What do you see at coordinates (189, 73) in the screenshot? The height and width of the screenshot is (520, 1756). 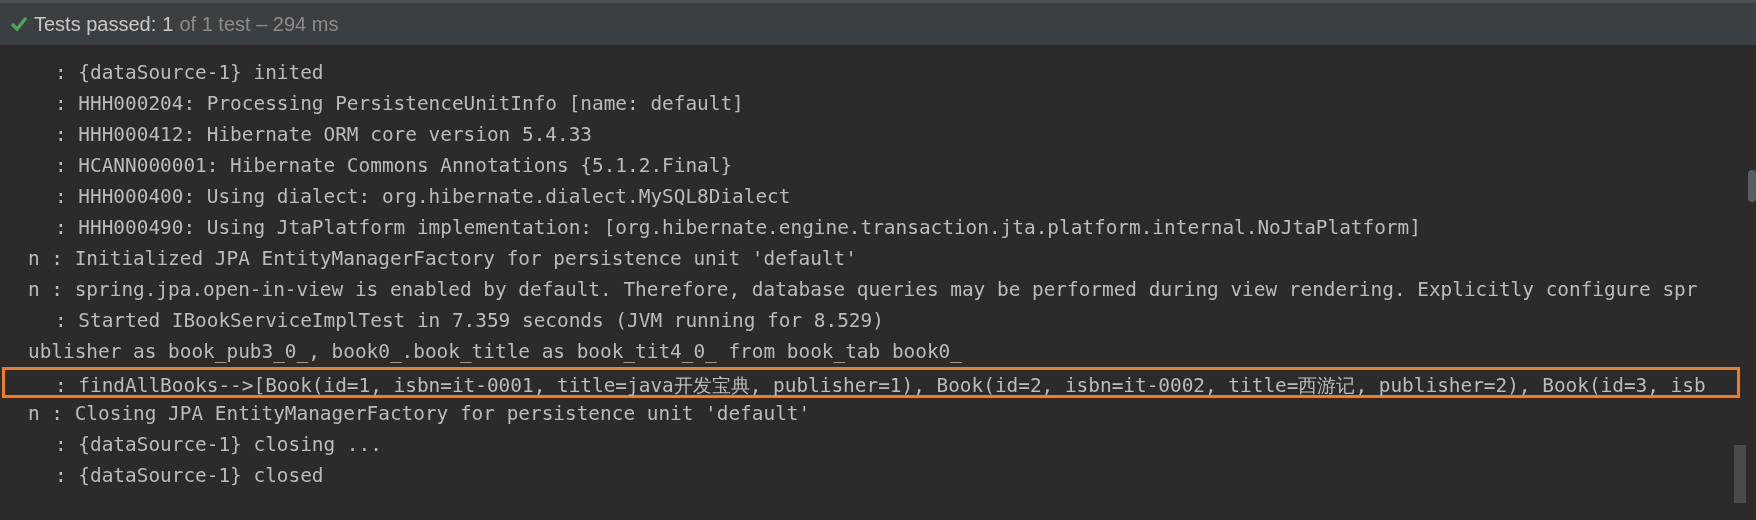 I see `log-line: : {dataSource-1} inited` at bounding box center [189, 73].